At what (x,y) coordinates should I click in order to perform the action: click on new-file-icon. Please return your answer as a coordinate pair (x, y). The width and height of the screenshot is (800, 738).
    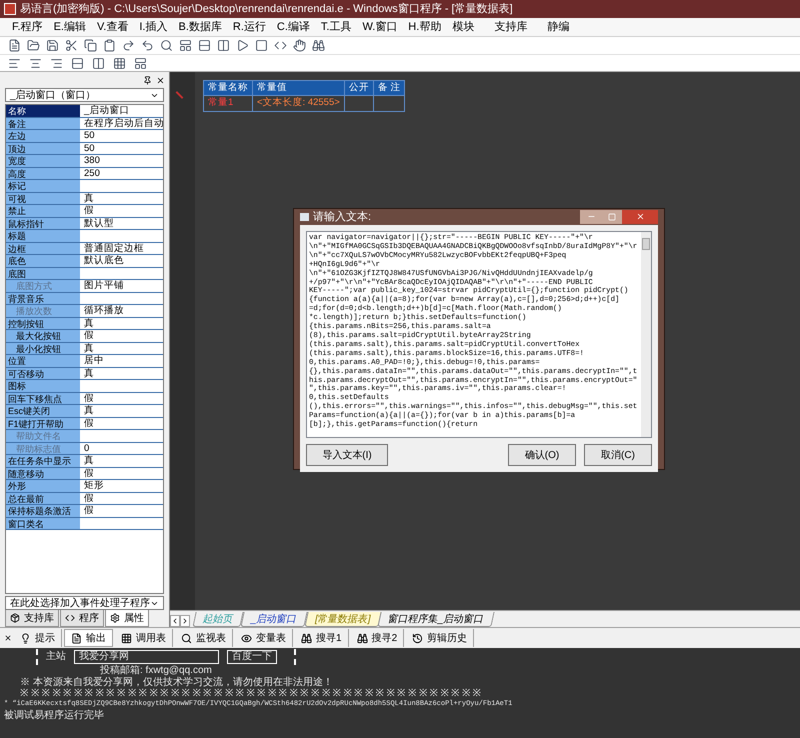
    Looking at the image, I should click on (14, 45).